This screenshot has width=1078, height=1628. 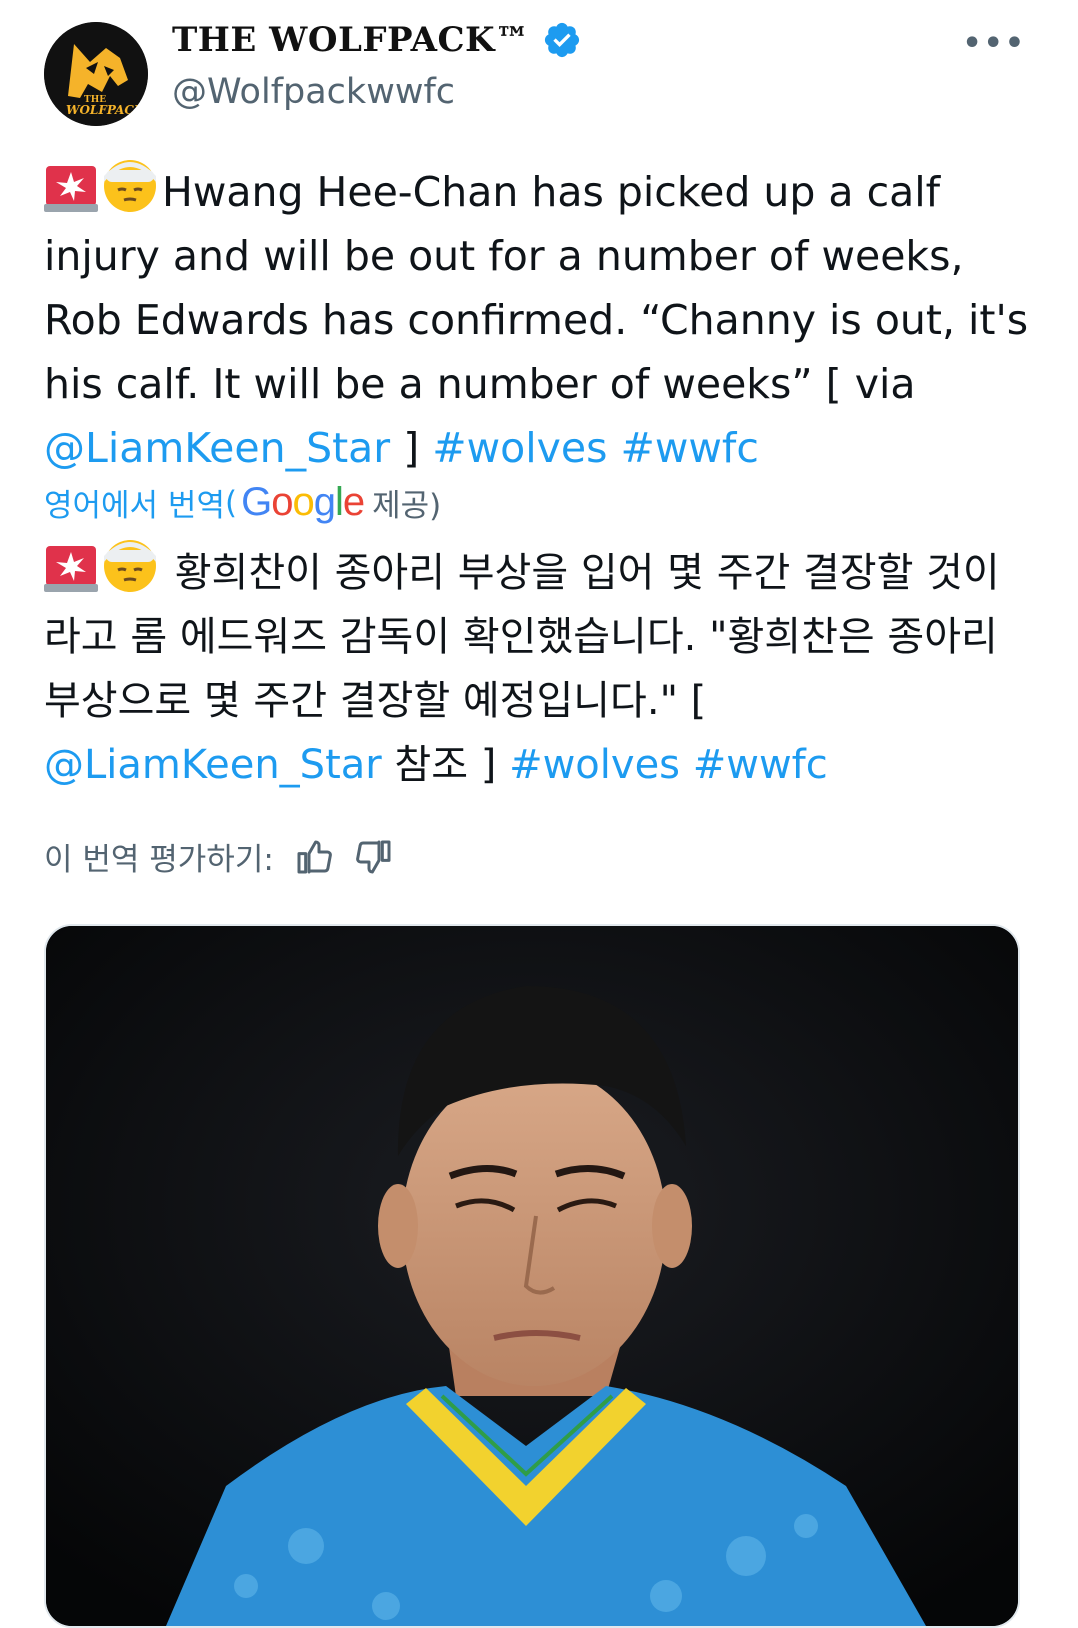 What do you see at coordinates (407, 506) in the screenshot?
I see `provided-label: 제공)` at bounding box center [407, 506].